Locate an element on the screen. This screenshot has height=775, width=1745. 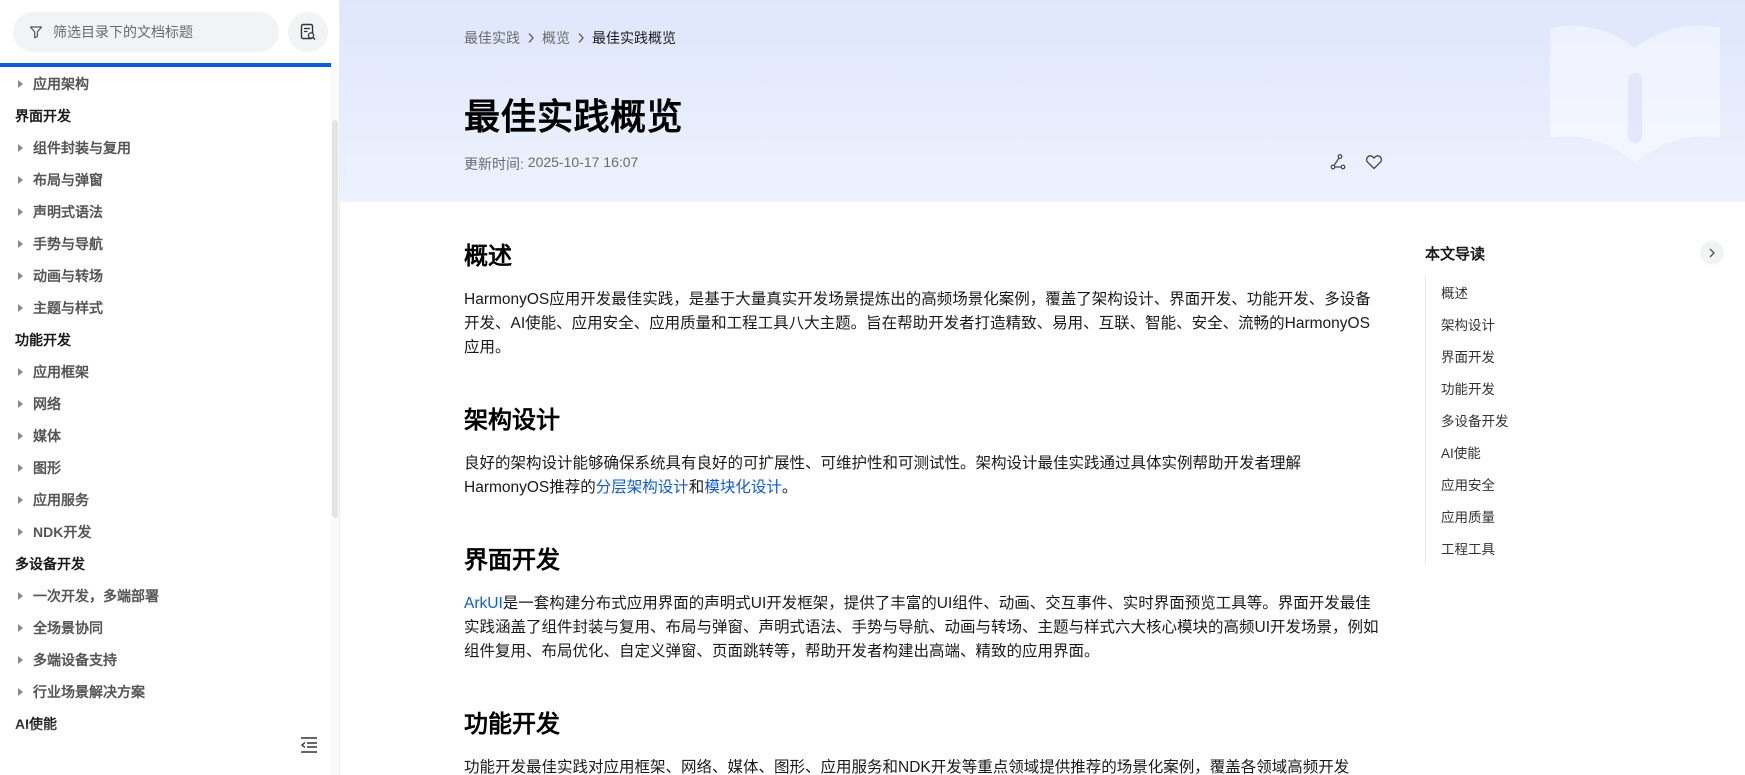
nav-tree-item: 布局与弹窗 is located at coordinates (60, 180).